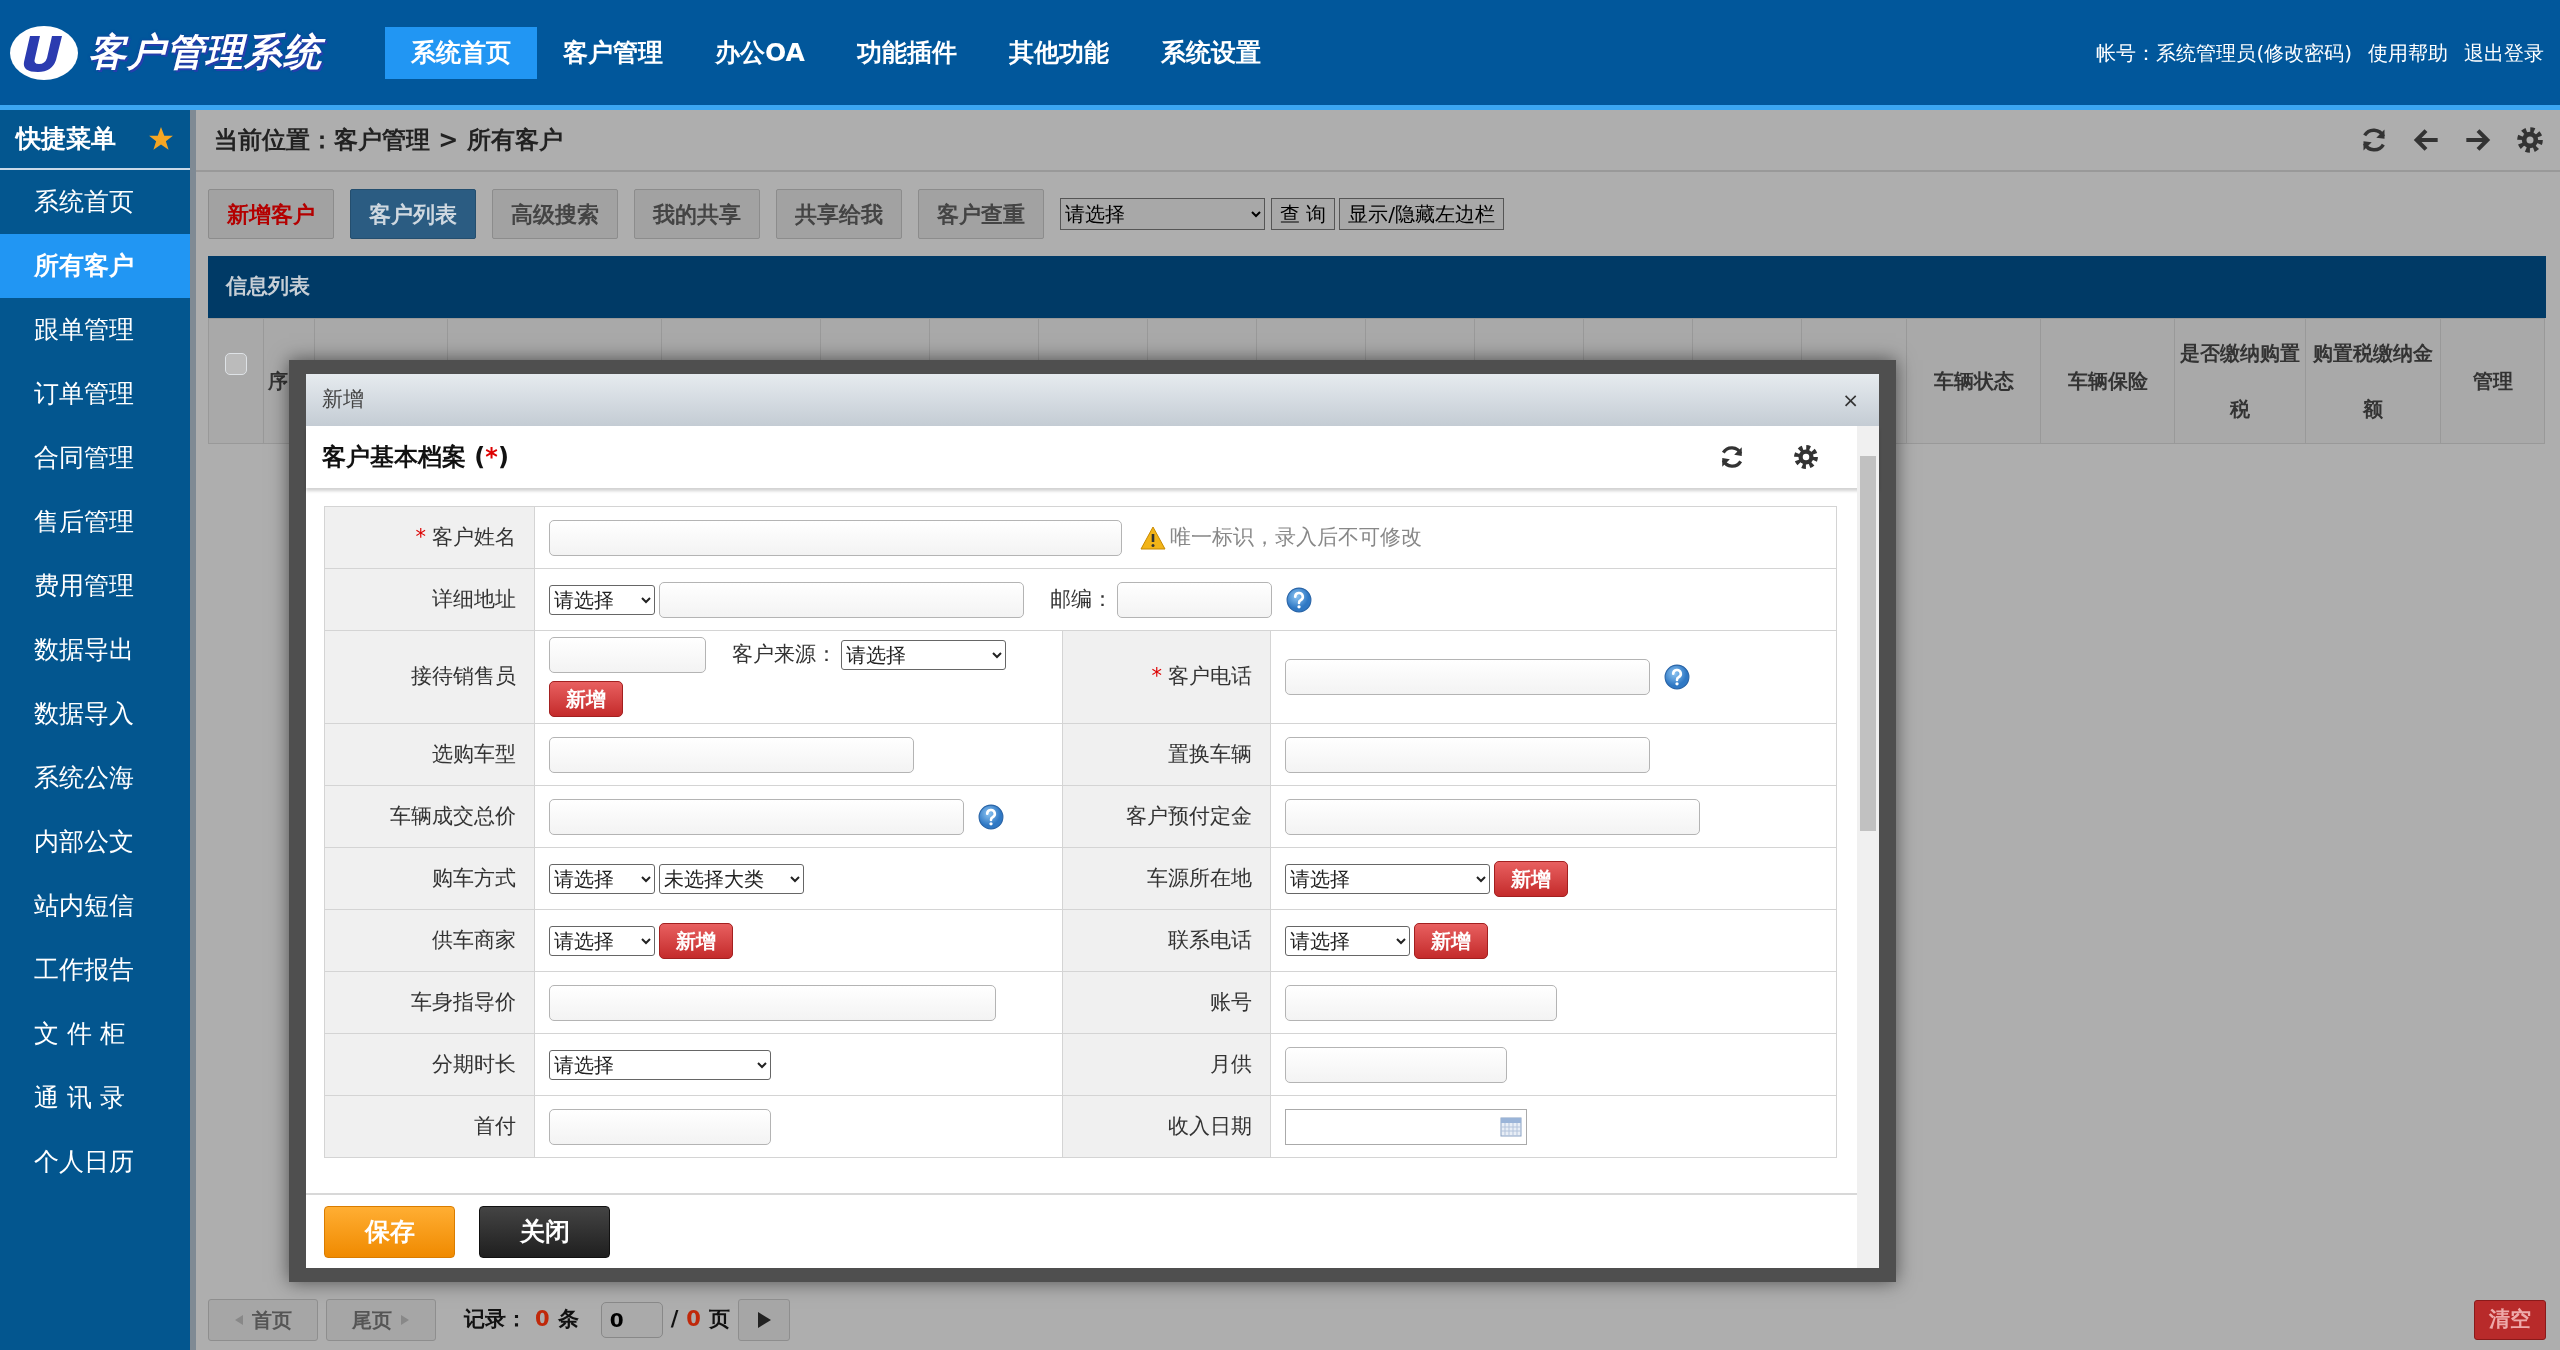  I want to click on list-header-bar: 信息列表, so click(1377, 287).